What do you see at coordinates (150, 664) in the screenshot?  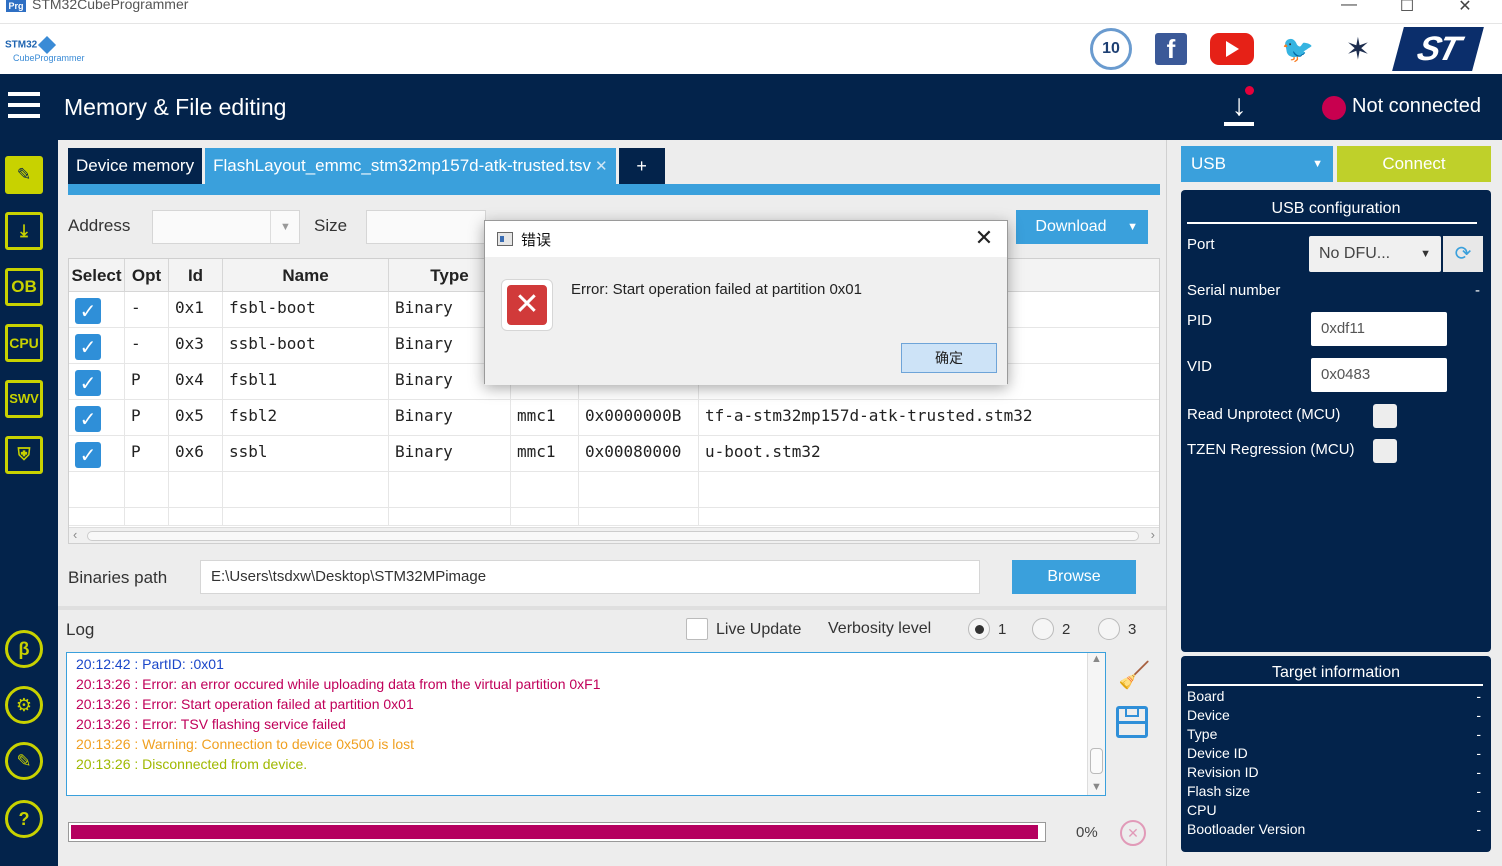 I see `log-line: 20:12:42 : PartID: :0x01` at bounding box center [150, 664].